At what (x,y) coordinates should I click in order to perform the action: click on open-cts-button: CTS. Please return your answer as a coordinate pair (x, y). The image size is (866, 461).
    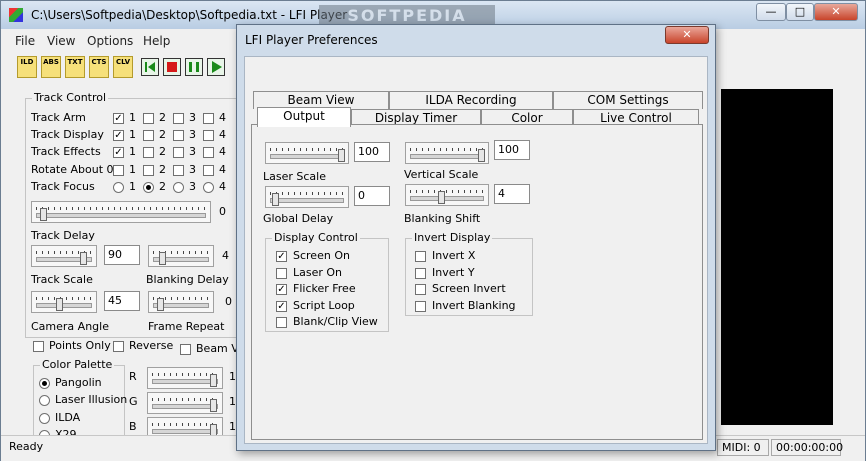
    Looking at the image, I should click on (99, 67).